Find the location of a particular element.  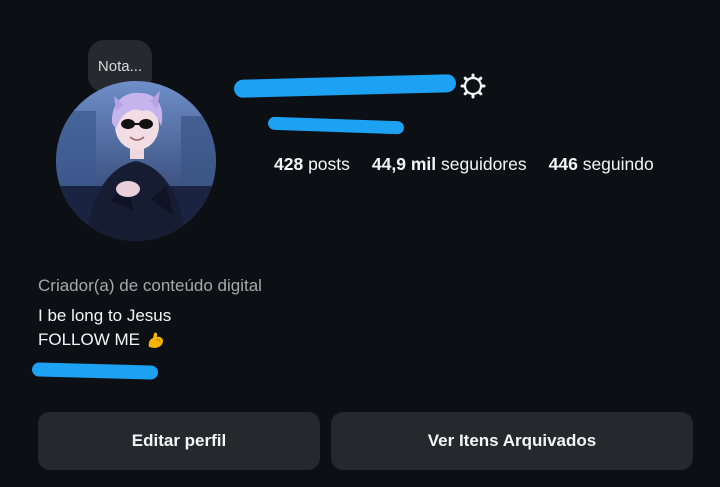

posts-count: 428 is located at coordinates (289, 164).